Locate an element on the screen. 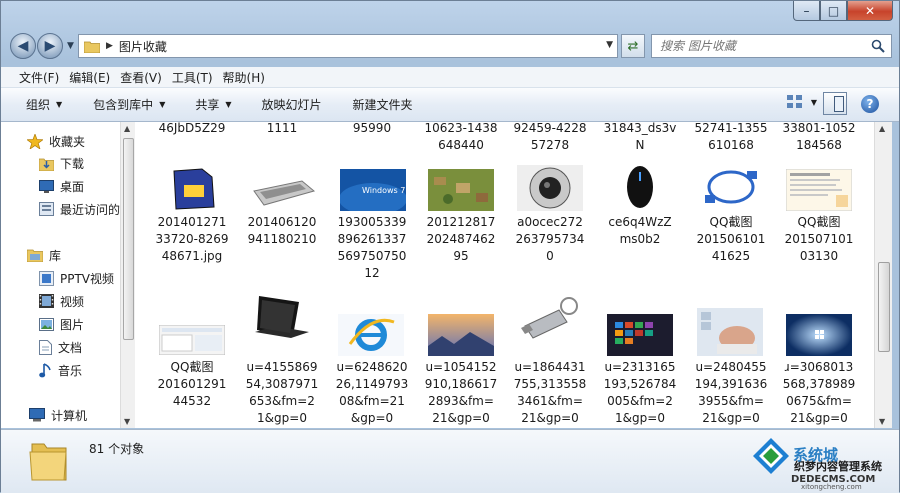 Image resolution: width=900 pixels, height=493 pixels. svg-text: Windows 7 is located at coordinates (383, 190).